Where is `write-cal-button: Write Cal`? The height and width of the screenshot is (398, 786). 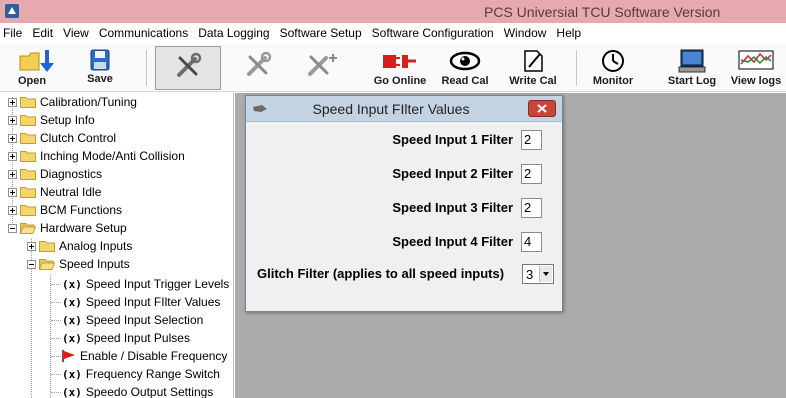 write-cal-button: Write Cal is located at coordinates (533, 68).